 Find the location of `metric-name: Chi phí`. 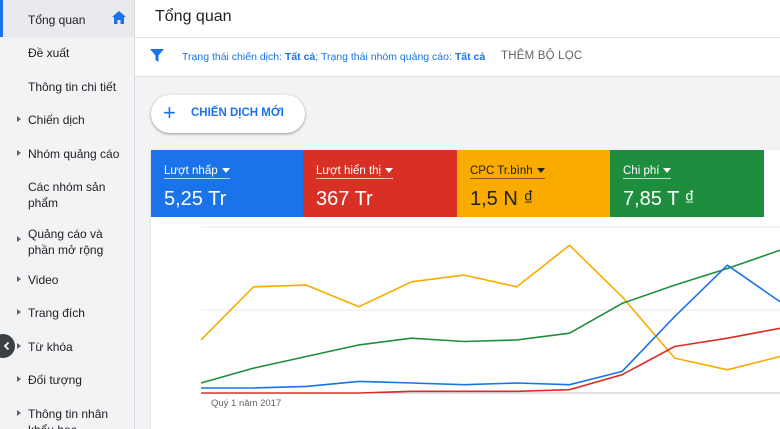

metric-name: Chi phí is located at coordinates (641, 171).